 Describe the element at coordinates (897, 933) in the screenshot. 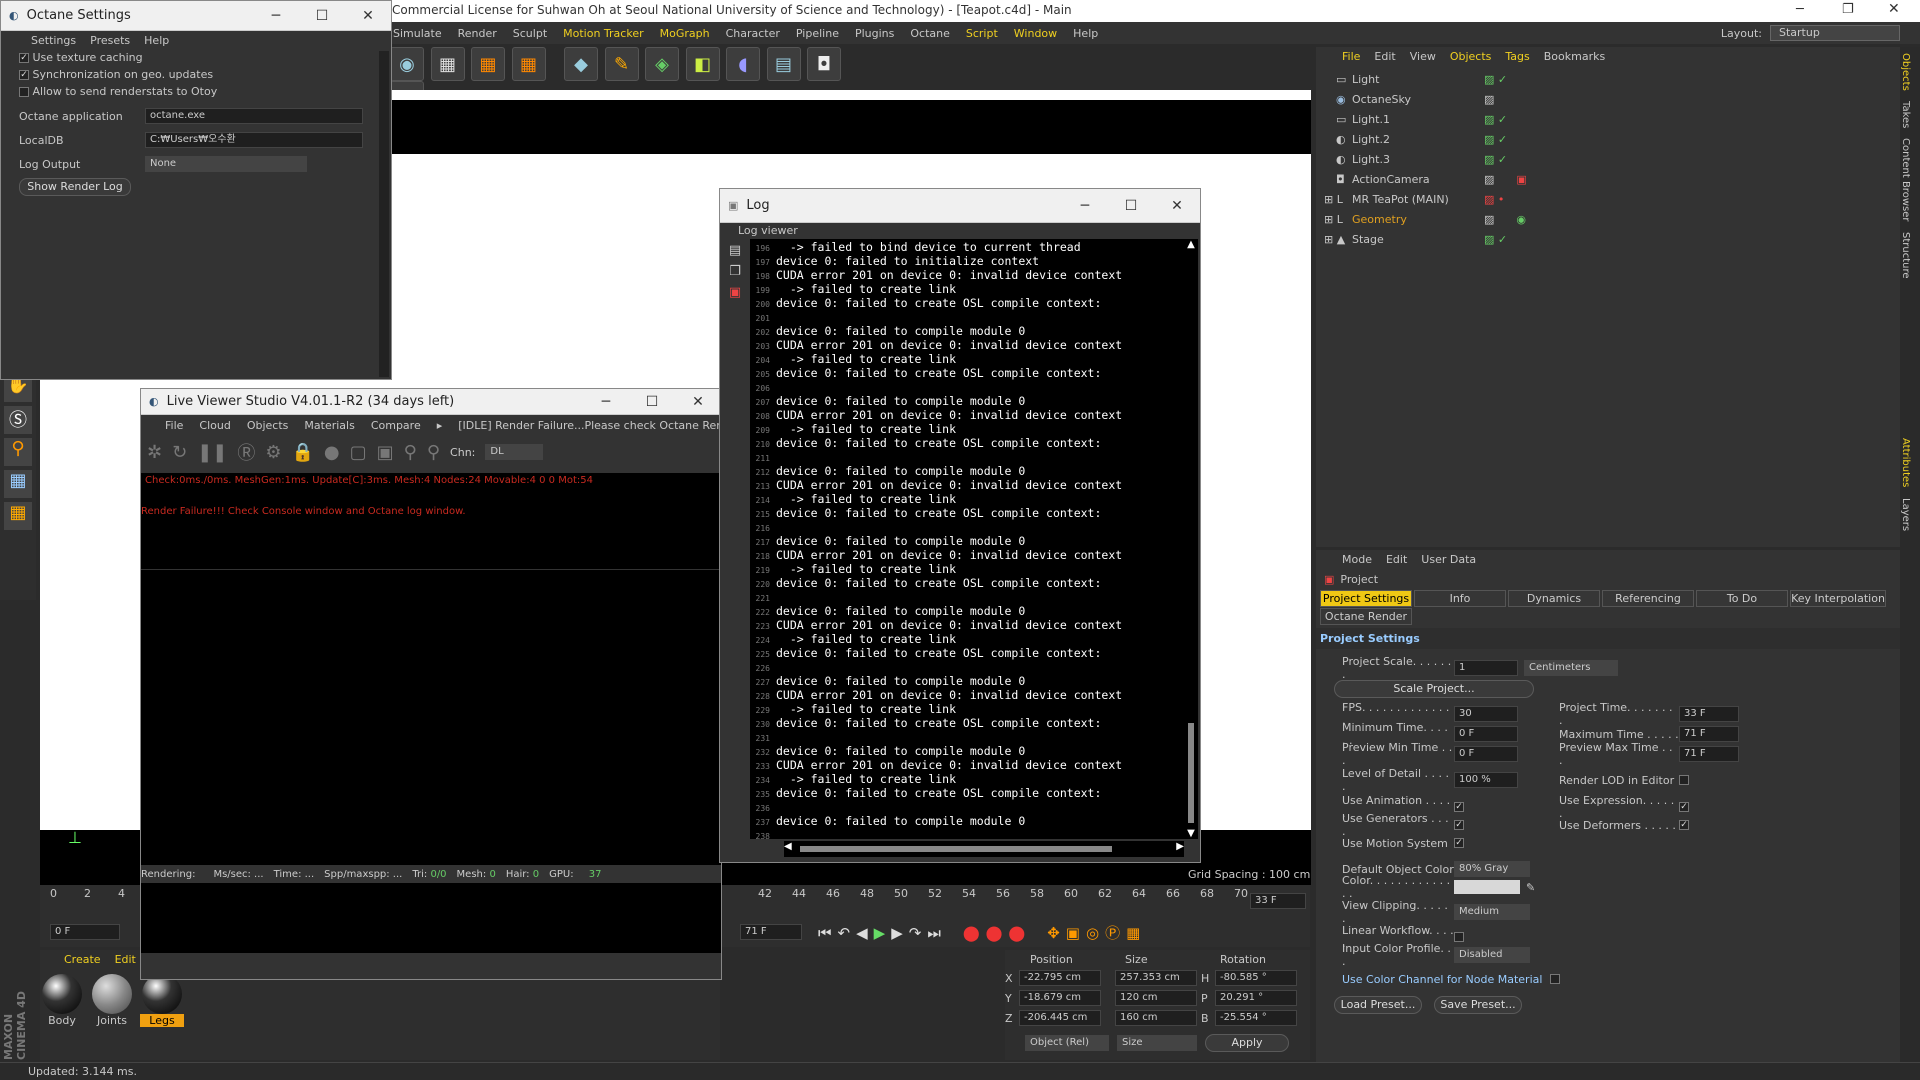

I see `next-frame-icon: ▶` at that location.